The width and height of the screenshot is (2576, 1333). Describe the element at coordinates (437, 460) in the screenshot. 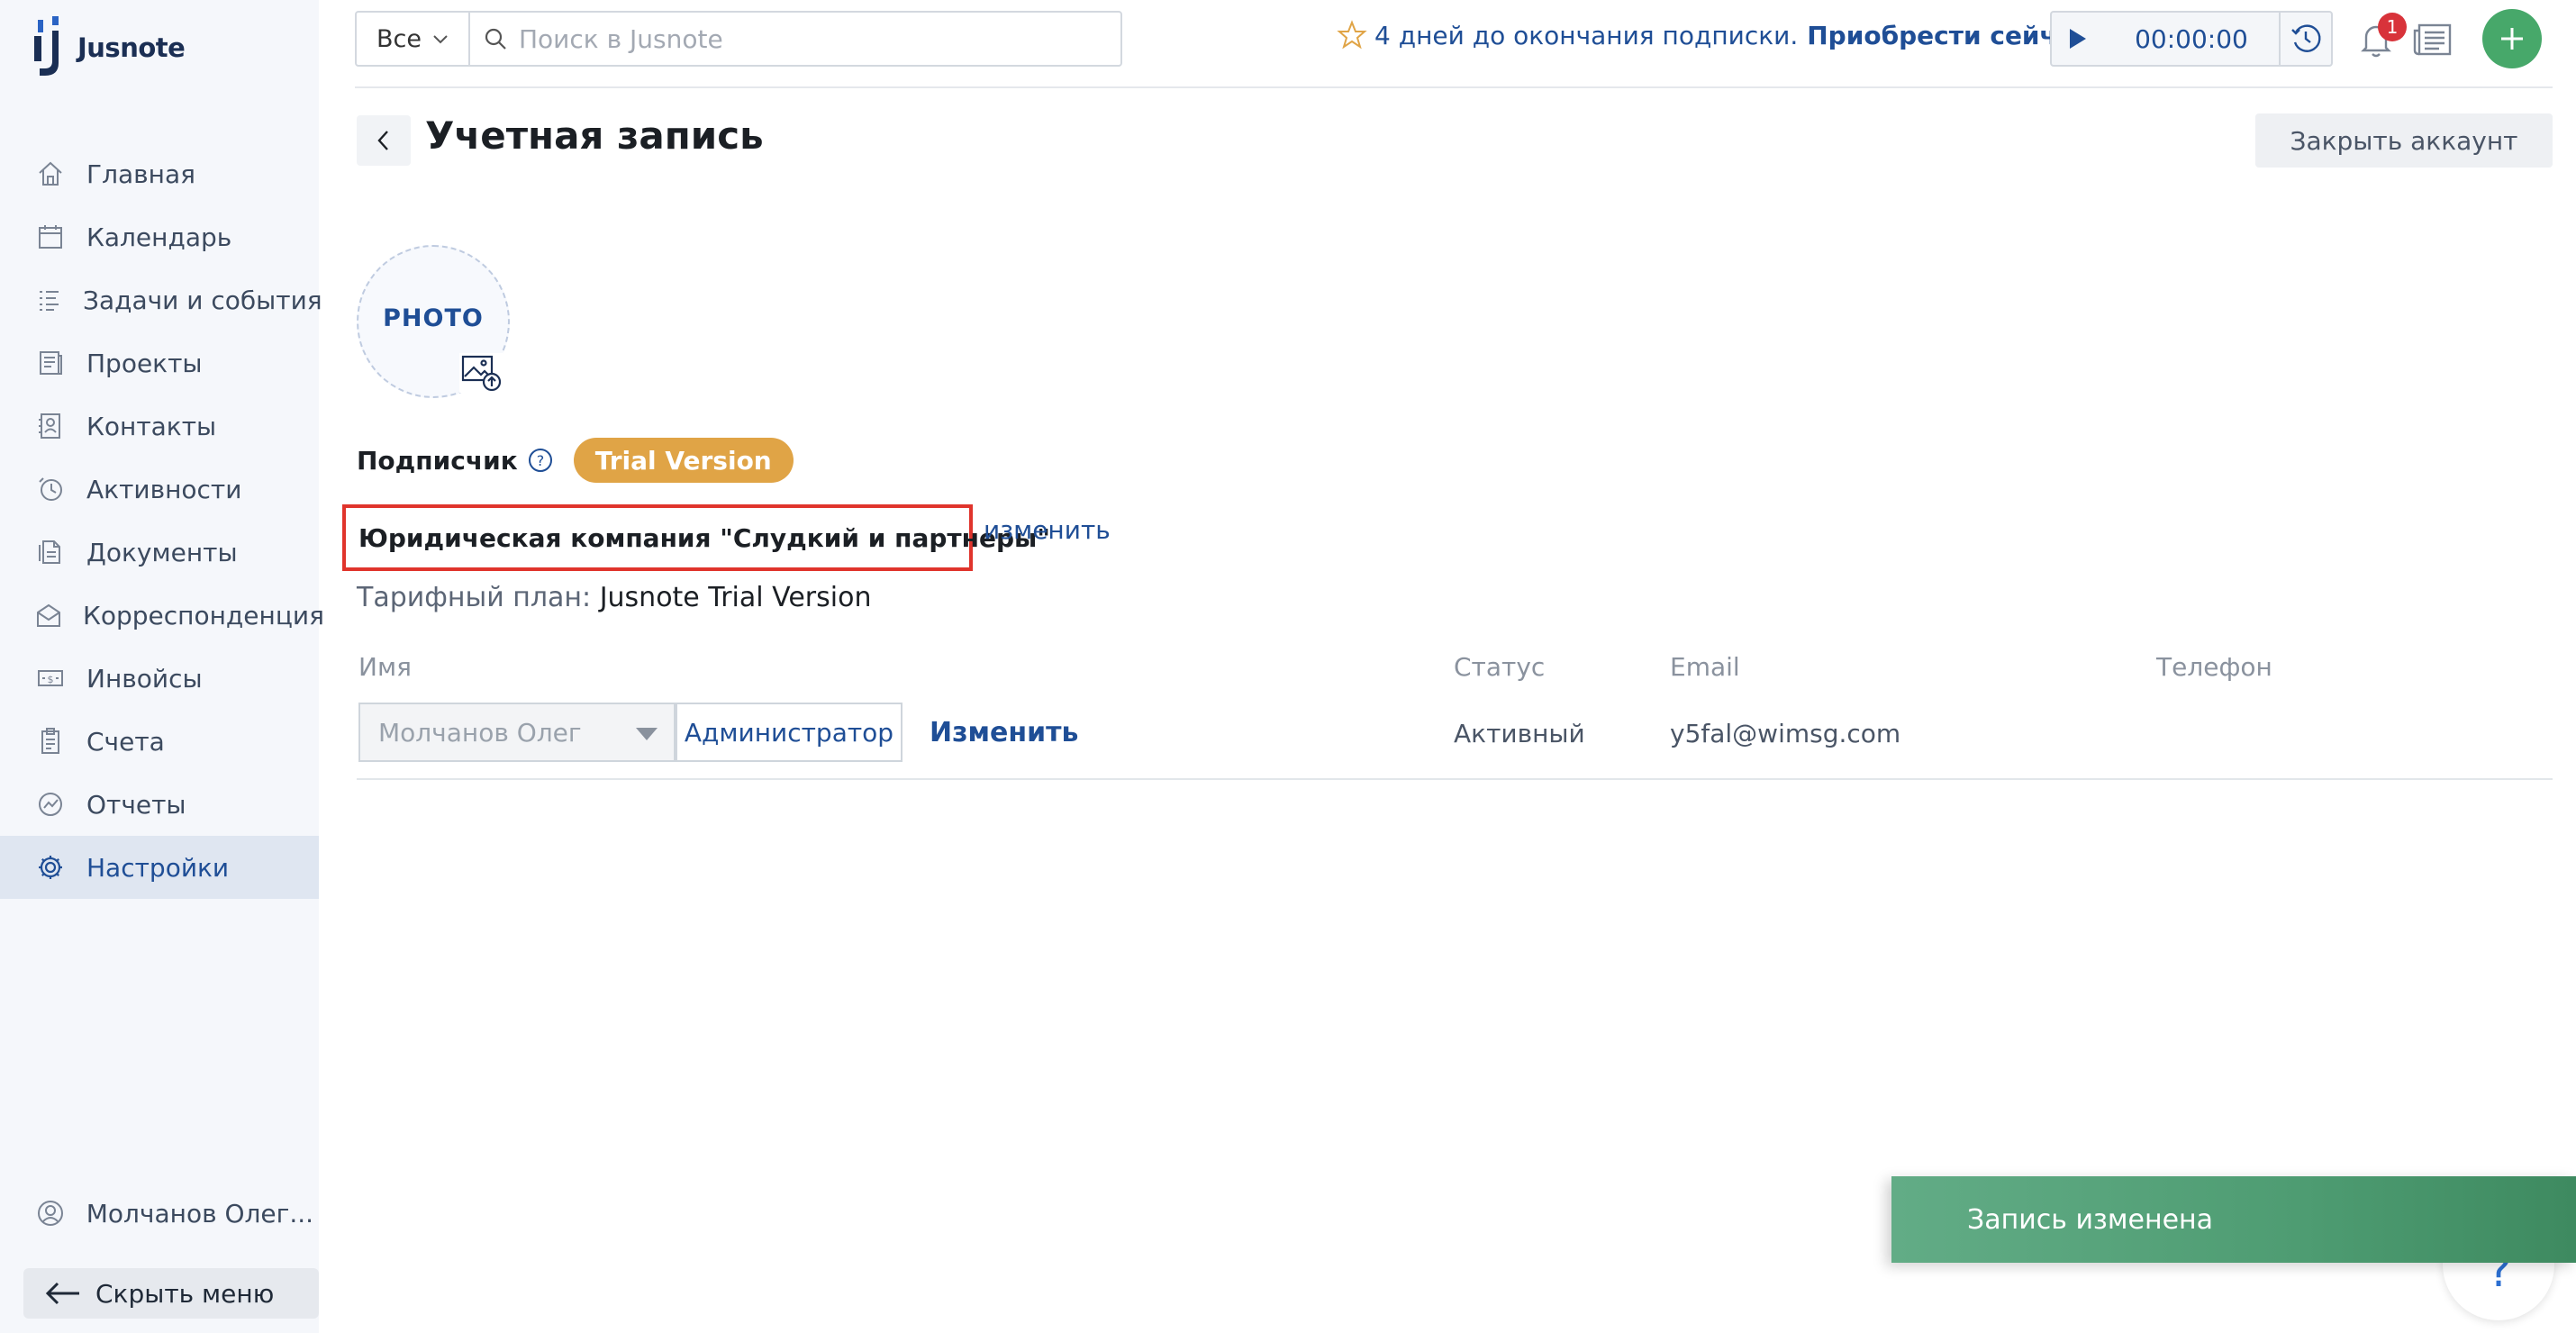

I see `subscriber-label: Подписчик` at that location.